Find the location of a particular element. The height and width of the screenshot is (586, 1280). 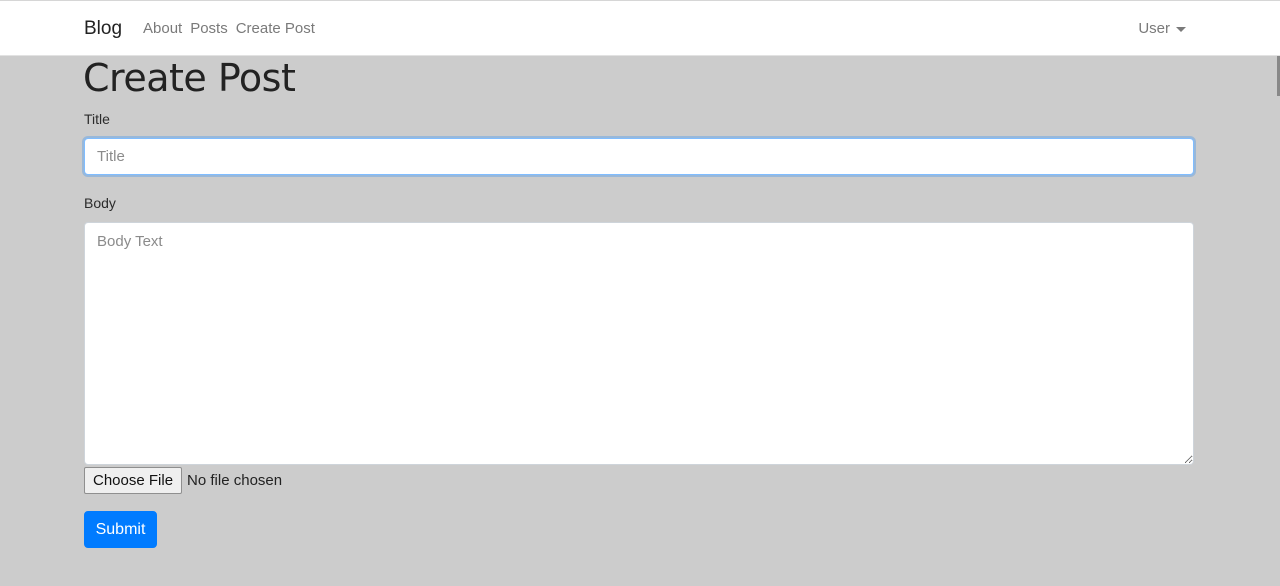

choose-file-button: Choose File is located at coordinates (133, 480).